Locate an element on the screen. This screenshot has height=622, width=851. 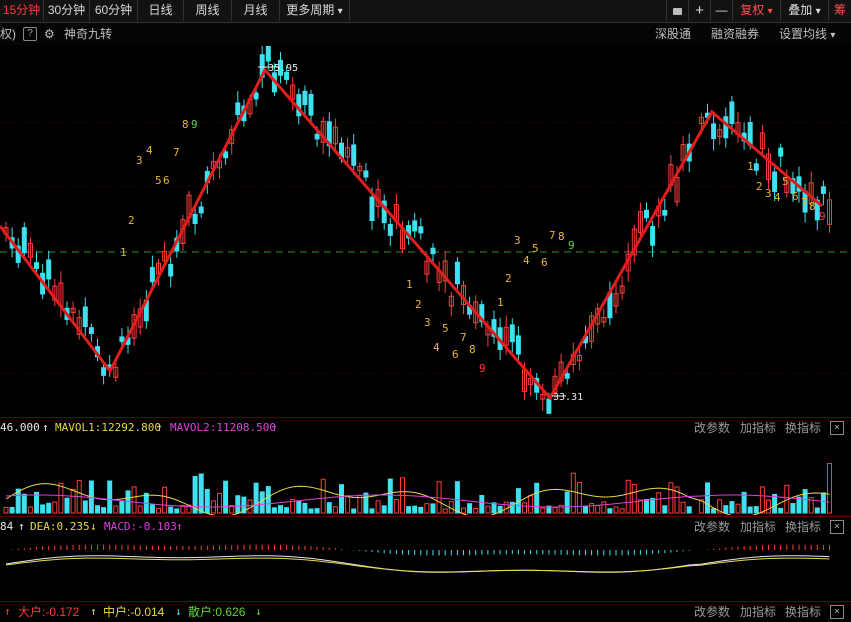
tab-monthly: 月线 is located at coordinates (256, 10).